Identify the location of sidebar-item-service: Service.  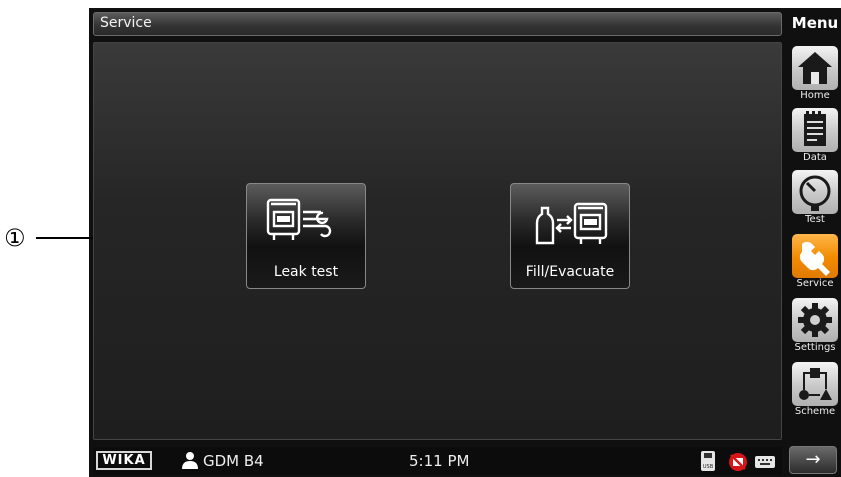
(815, 261).